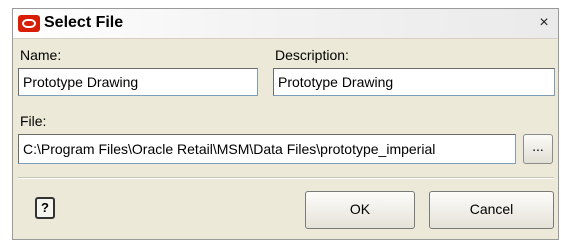  Describe the element at coordinates (285, 24) in the screenshot. I see `title-bar: Select File ×` at that location.